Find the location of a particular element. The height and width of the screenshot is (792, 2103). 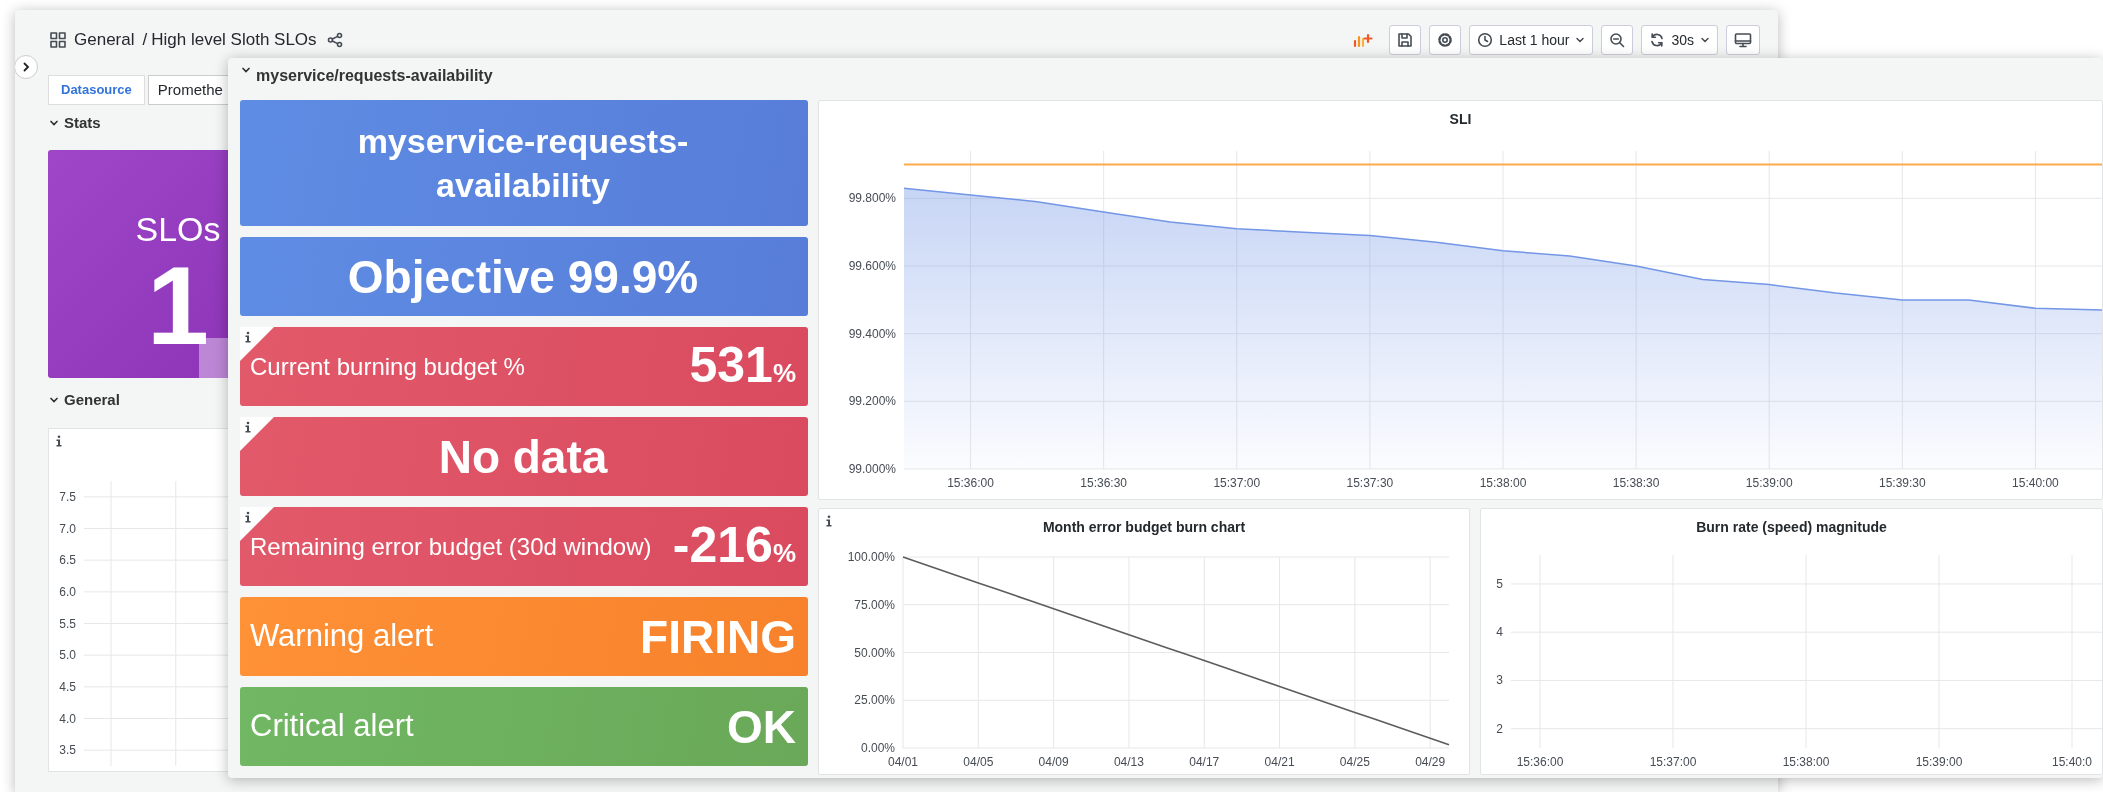

axis-tick-label: 25.00% is located at coordinates (874, 700).